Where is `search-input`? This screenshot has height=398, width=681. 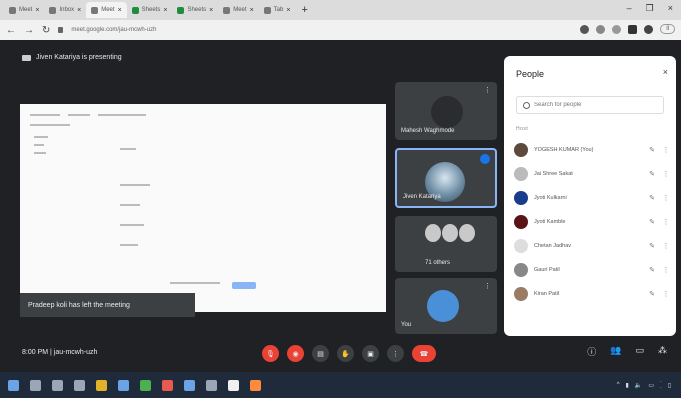 search-input is located at coordinates (594, 105).